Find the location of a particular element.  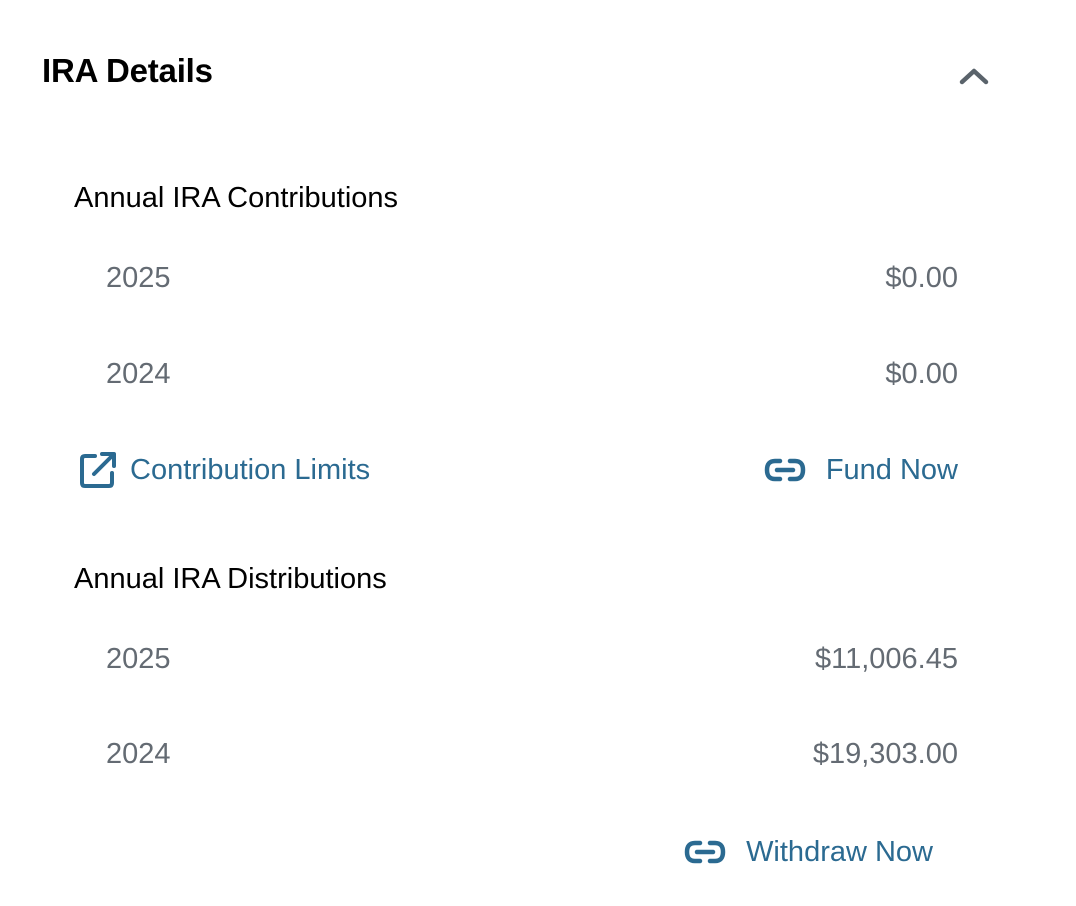

contribution-year: 2025 is located at coordinates (138, 278).